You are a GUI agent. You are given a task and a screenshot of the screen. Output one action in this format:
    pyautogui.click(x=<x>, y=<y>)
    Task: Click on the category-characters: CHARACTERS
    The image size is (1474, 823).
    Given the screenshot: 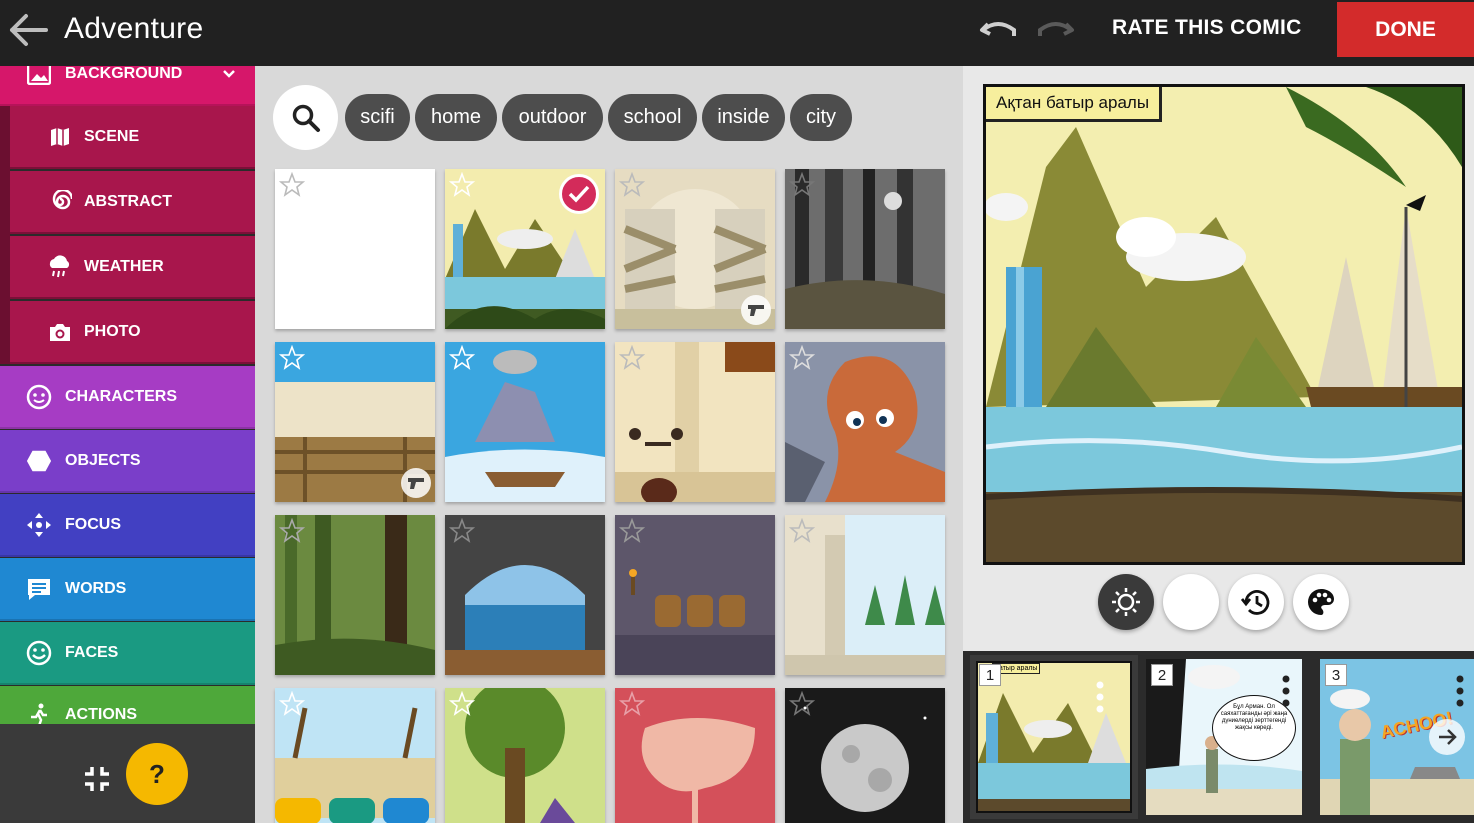 What is the action you would take?
    pyautogui.click(x=127, y=397)
    